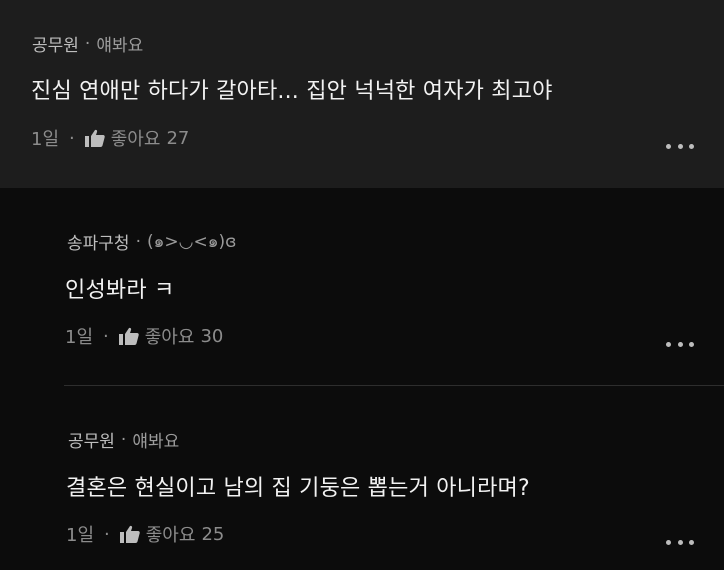 This screenshot has width=724, height=570. I want to click on comment-meta: 송파구청 · (๑>◡<๑)ɞ, so click(151, 241).